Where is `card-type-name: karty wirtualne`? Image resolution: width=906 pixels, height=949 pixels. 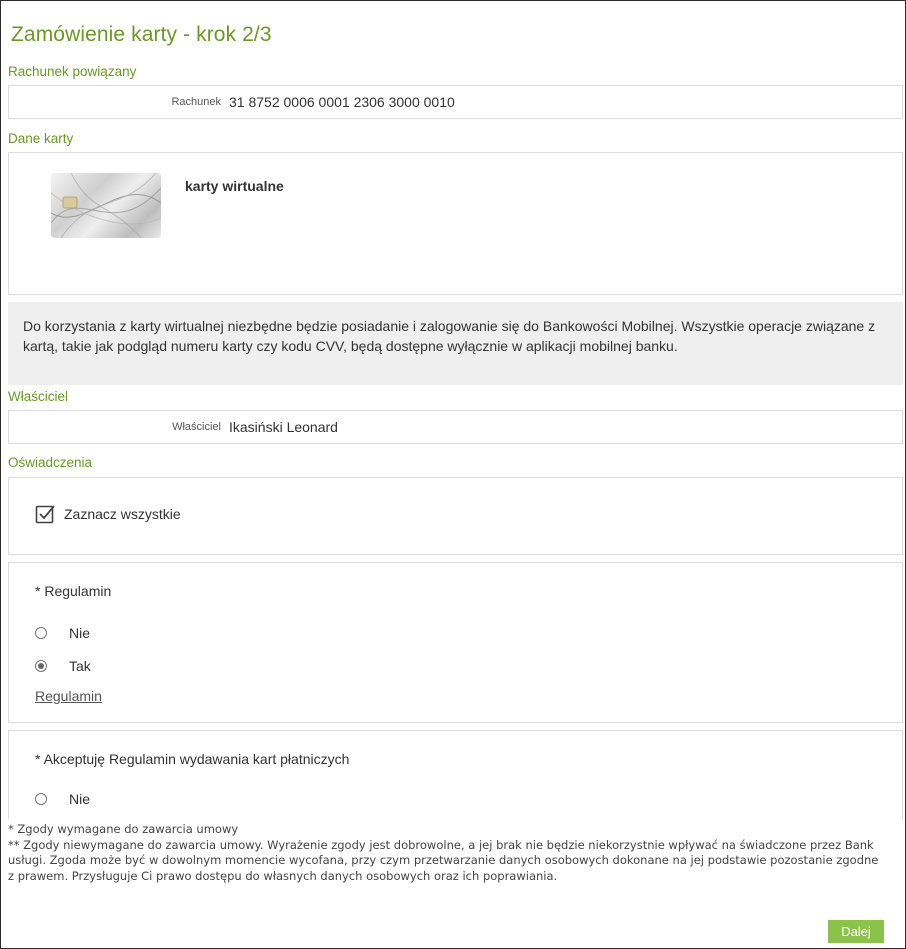
card-type-name: karty wirtualne is located at coordinates (234, 186).